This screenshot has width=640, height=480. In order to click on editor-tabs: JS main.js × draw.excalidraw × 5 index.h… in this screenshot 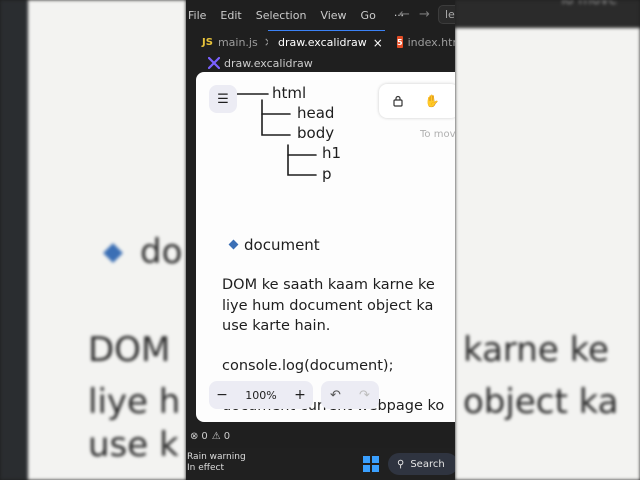, I will do `click(320, 42)`.